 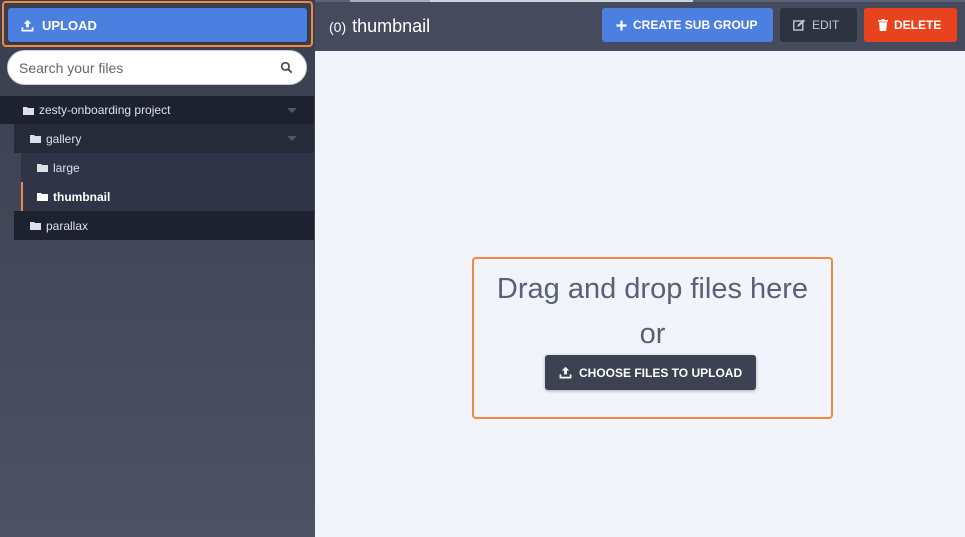 What do you see at coordinates (661, 372) in the screenshot?
I see `choose-files-label: CHOOSE FILES TO UPLOAD` at bounding box center [661, 372].